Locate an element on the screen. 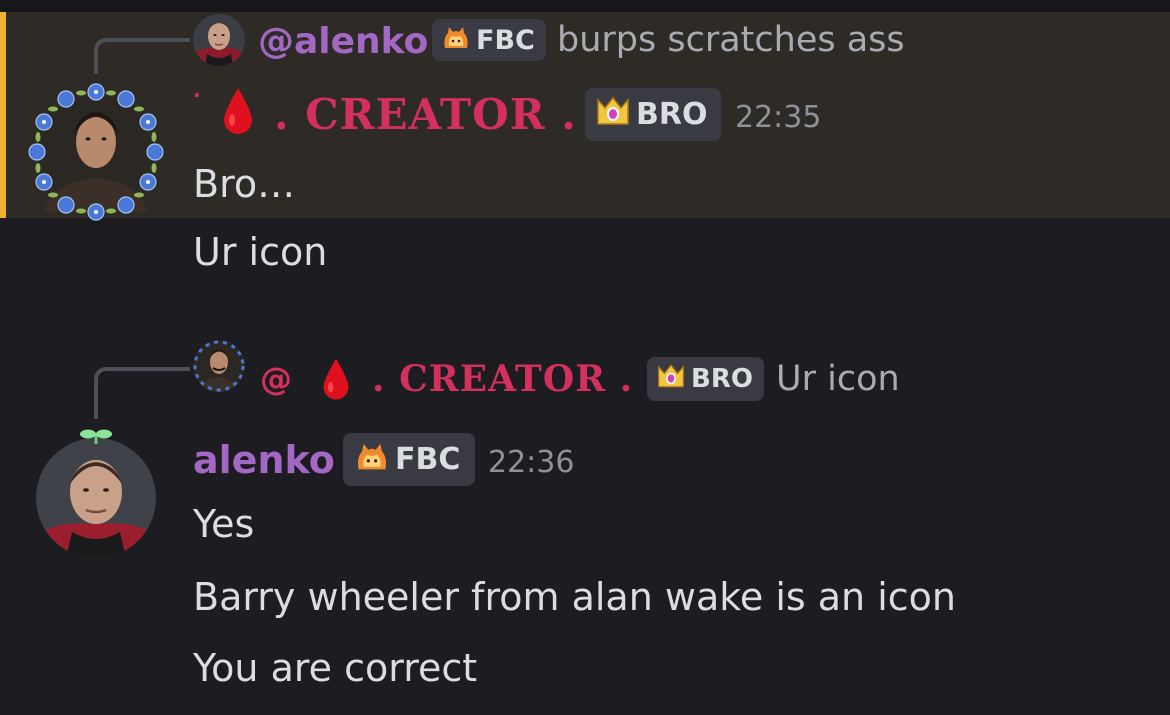 The image size is (1170, 715). reply-role-tag-label: FBC is located at coordinates (505, 40).